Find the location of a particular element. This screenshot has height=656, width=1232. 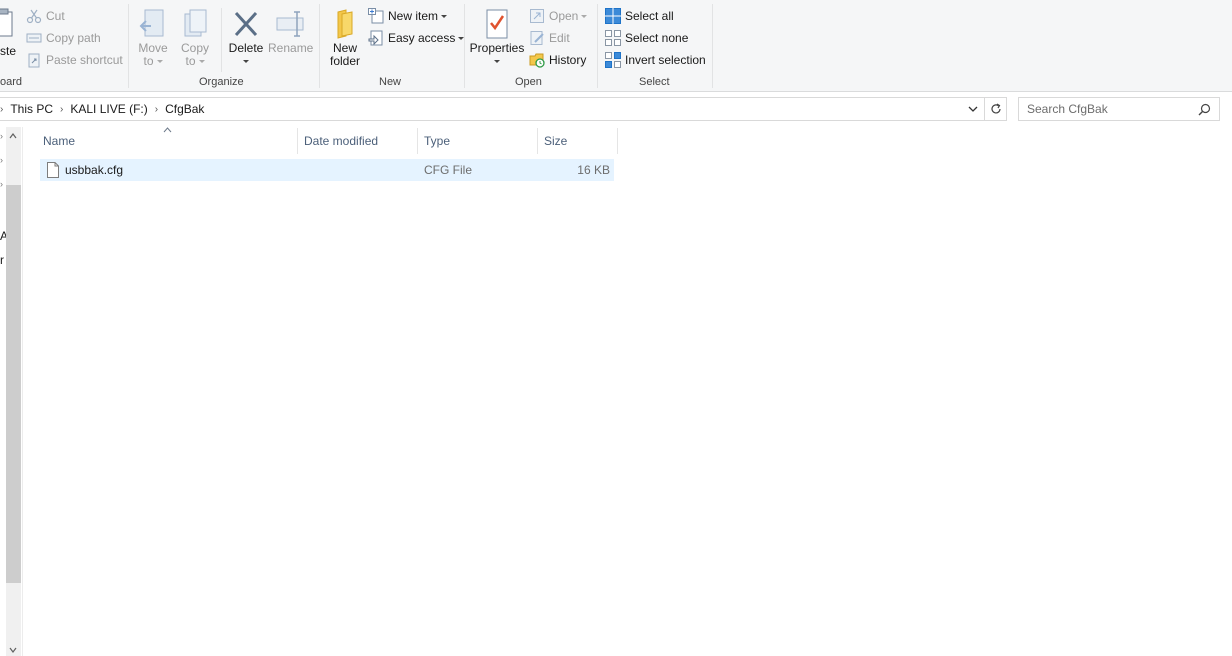

select-none-button: Select none is located at coordinates (646, 38).